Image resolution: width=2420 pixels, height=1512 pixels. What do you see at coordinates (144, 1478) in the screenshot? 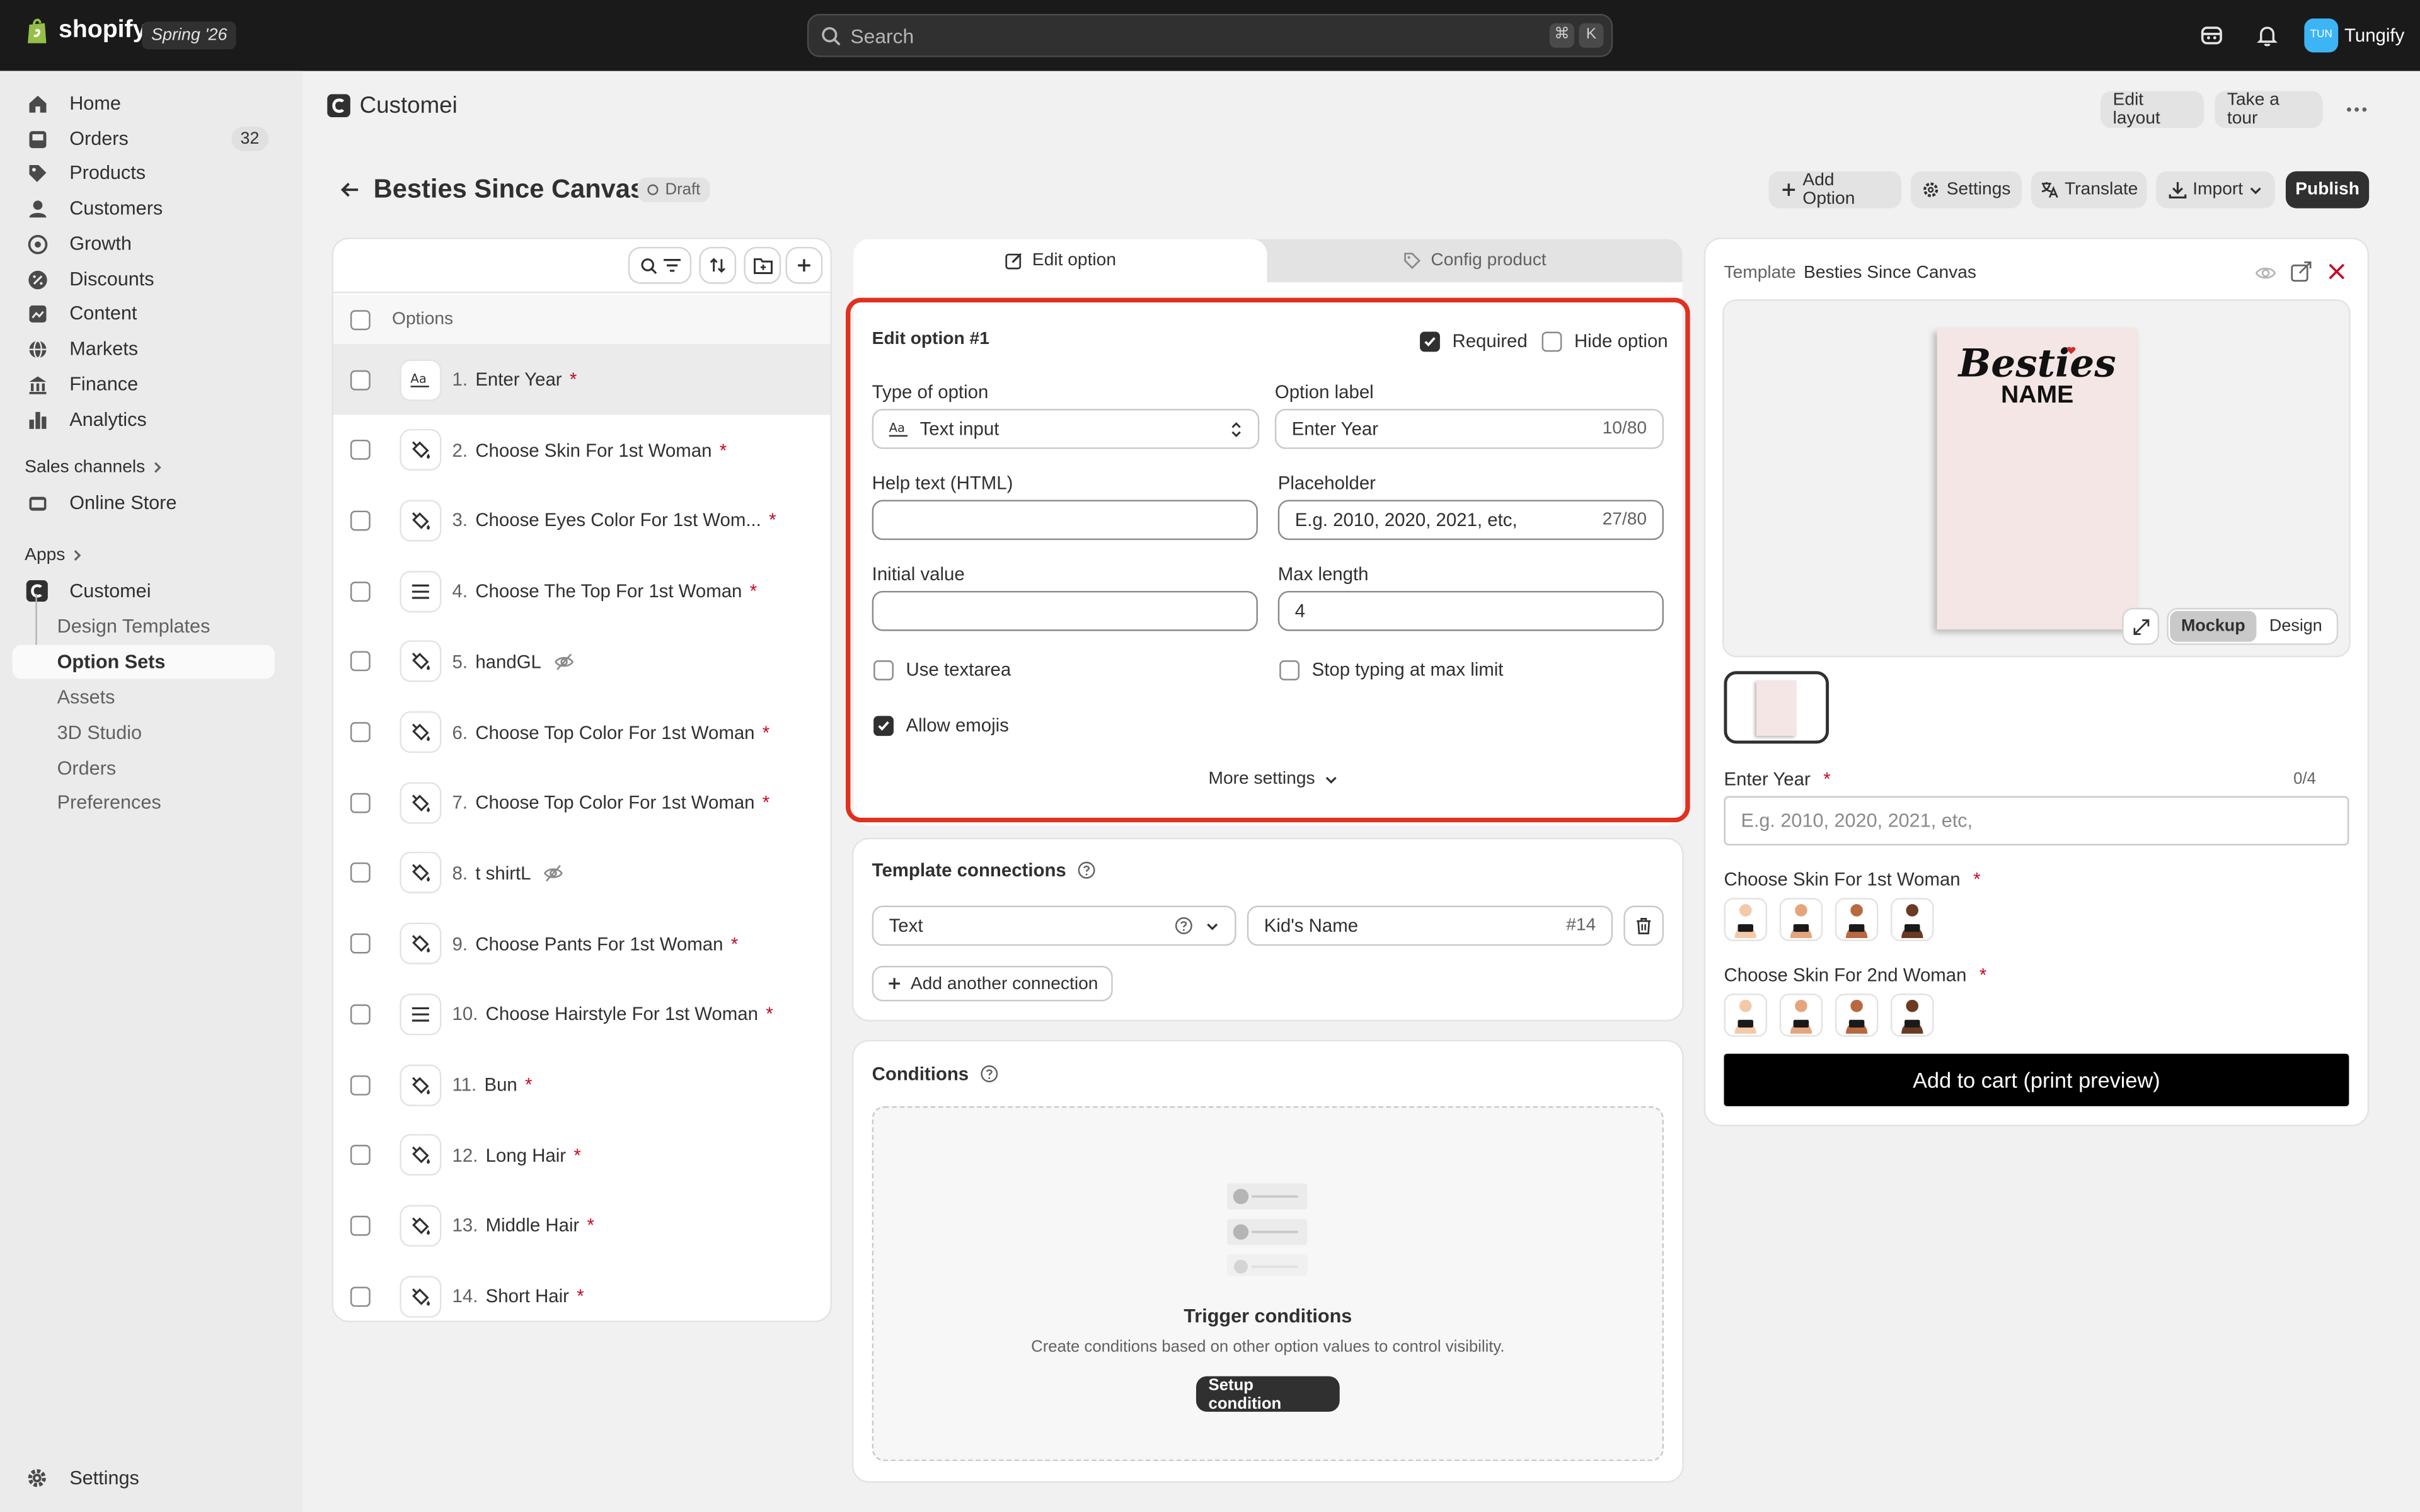
I see `sidebar-item-settings: Settings` at bounding box center [144, 1478].